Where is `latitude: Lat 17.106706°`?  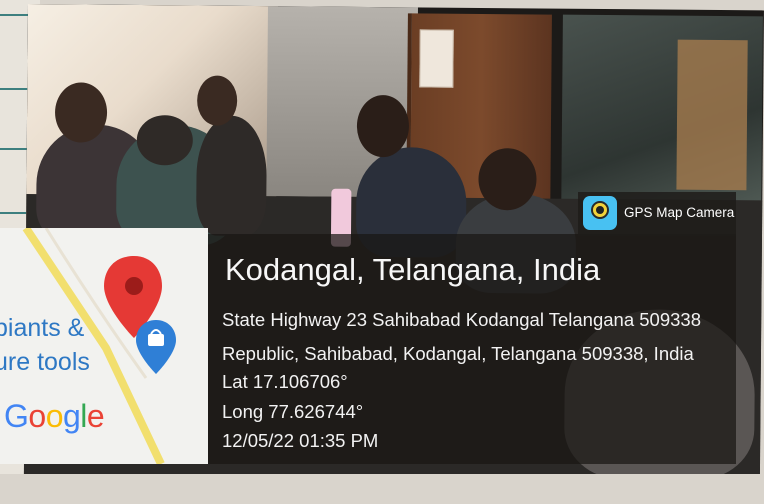 latitude: Lat 17.106706° is located at coordinates (285, 381).